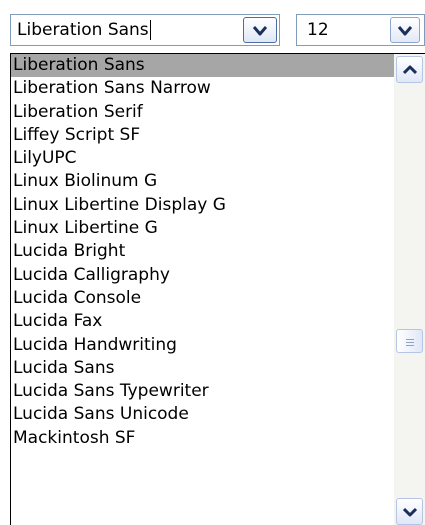 The image size is (425, 525). I want to click on font-list-item: Liberation Serif, so click(203, 112).